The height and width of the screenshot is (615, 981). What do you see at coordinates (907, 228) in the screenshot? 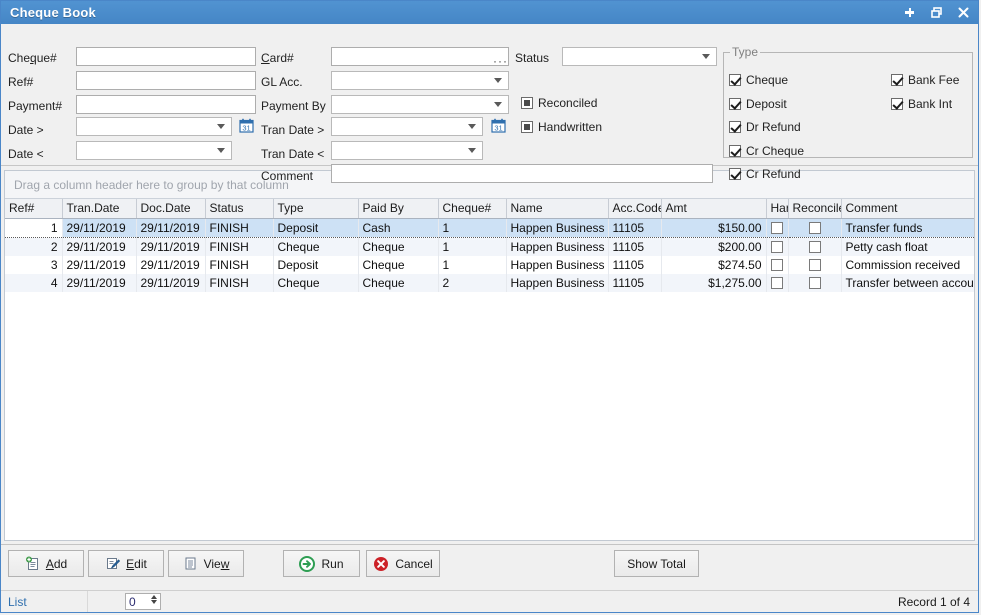
I see `cell-comment: Transfer funds` at bounding box center [907, 228].